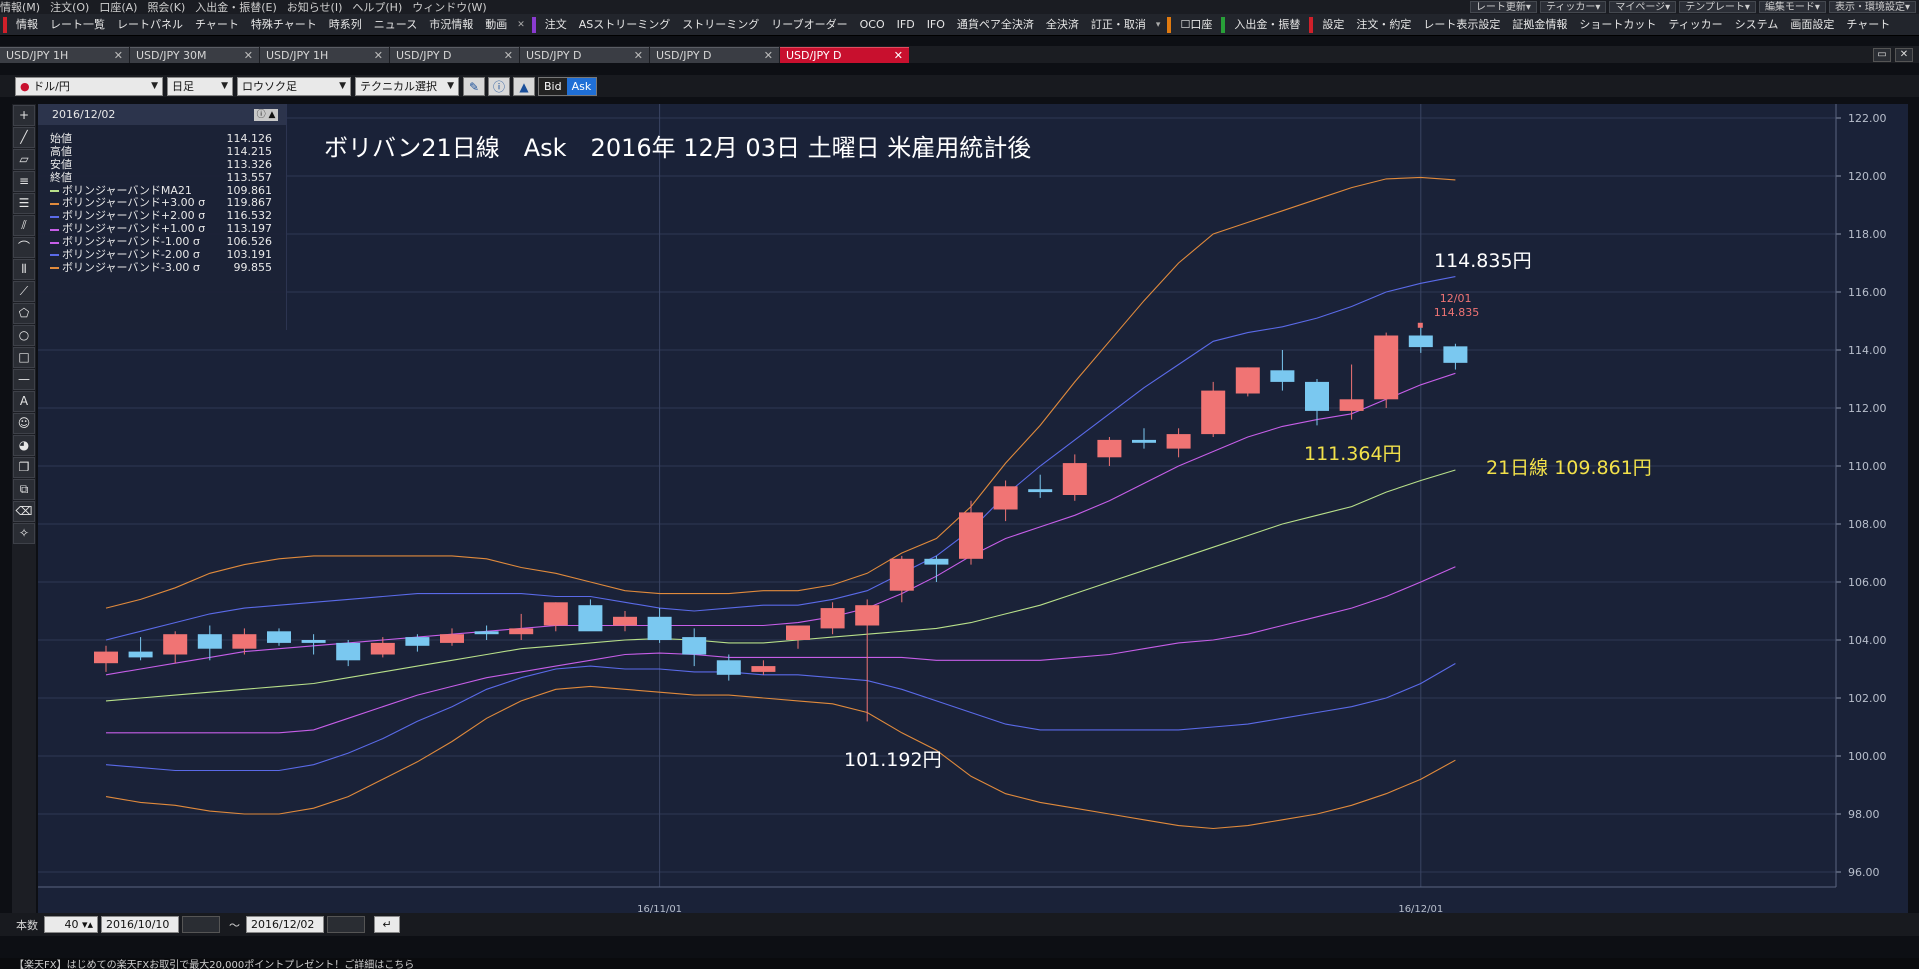  I want to click on ifd-button: IFD, so click(906, 24).